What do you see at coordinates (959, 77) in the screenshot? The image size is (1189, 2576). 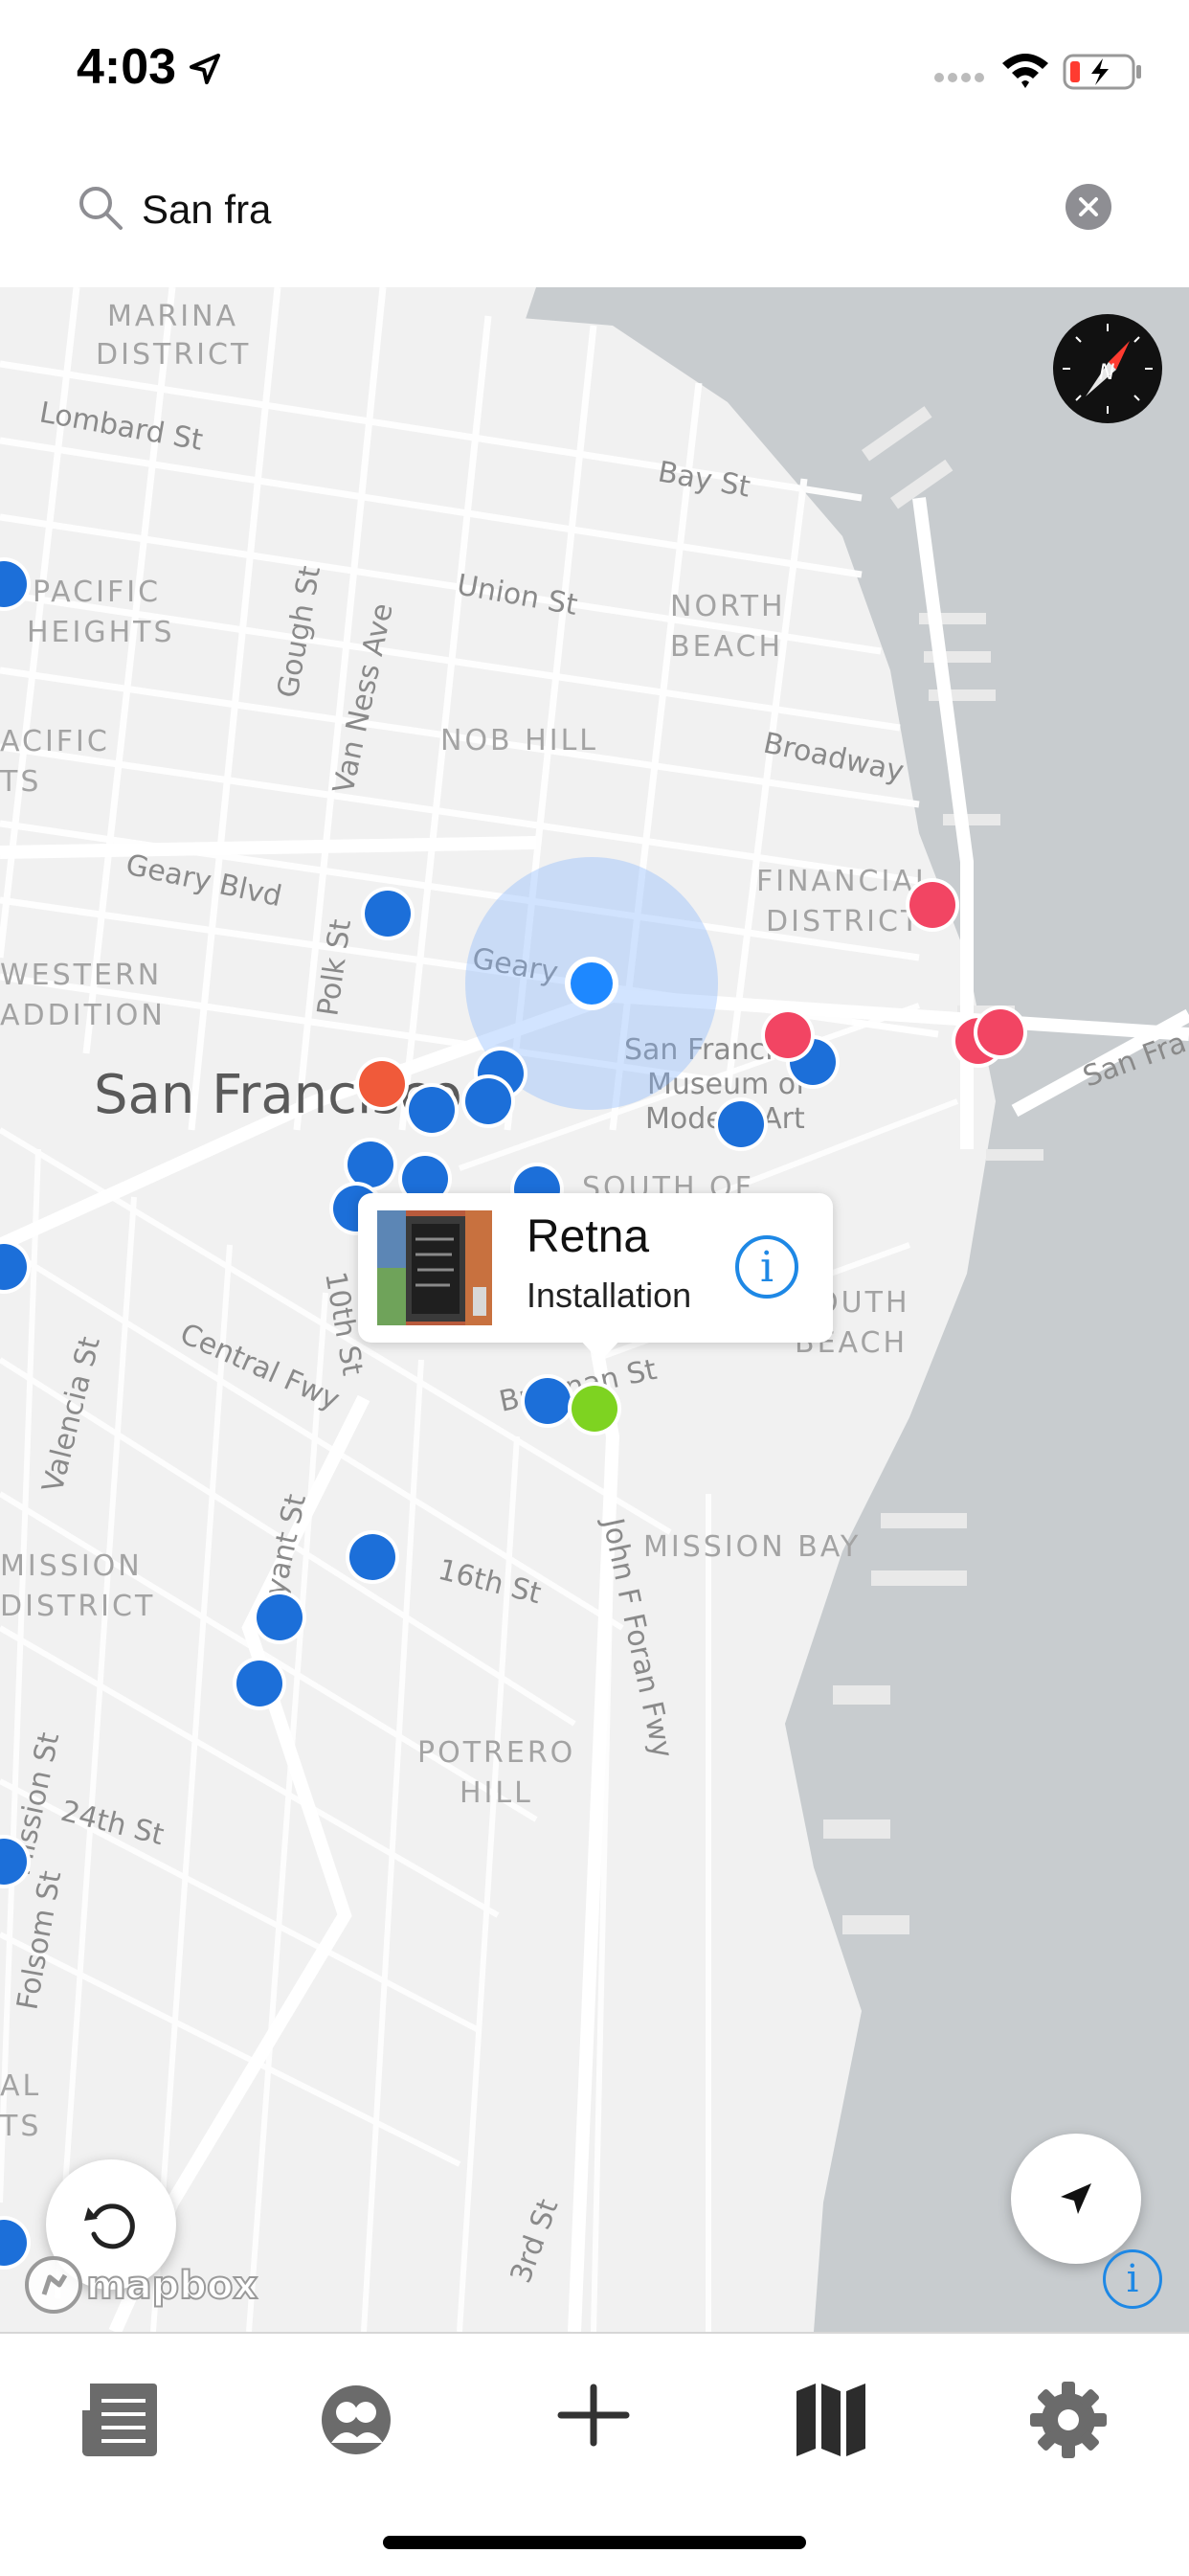 I see `signal-icon` at bounding box center [959, 77].